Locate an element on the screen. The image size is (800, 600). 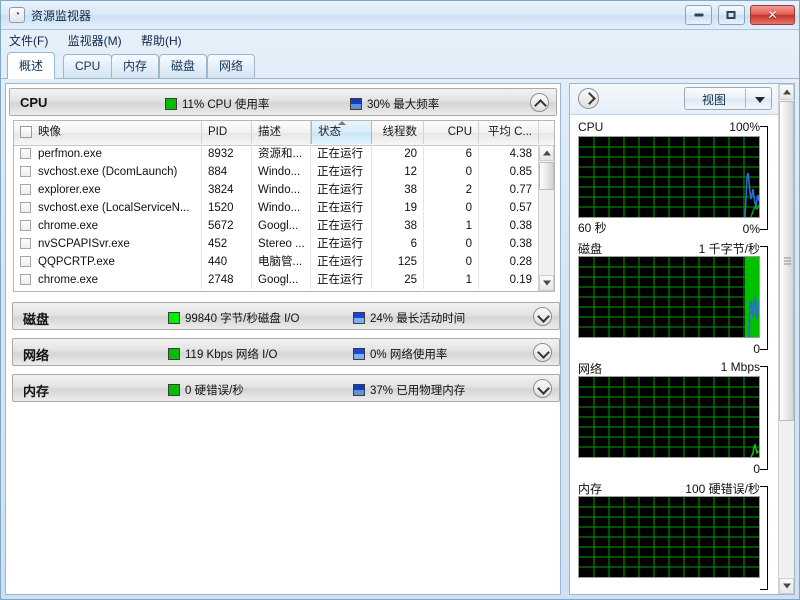
cell-threads: 125 is located at coordinates (398, 262).